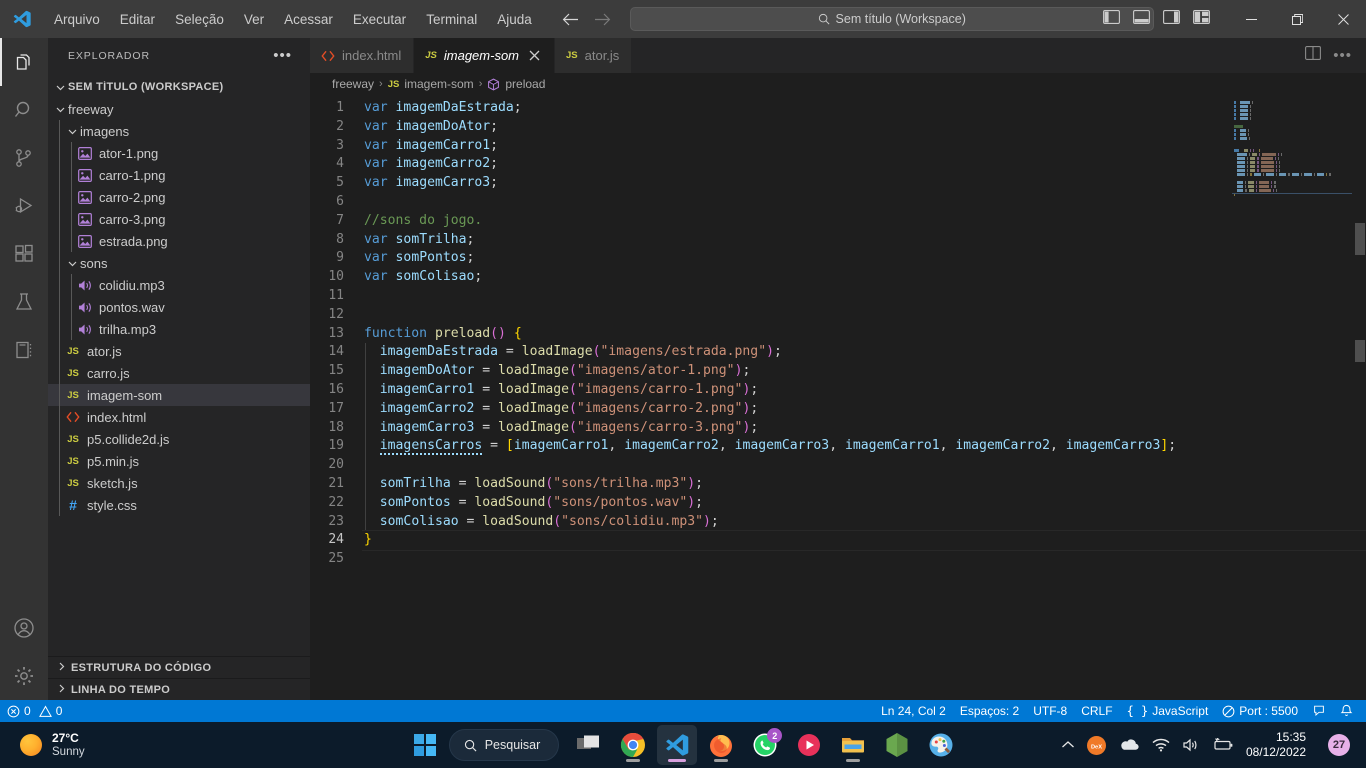  What do you see at coordinates (179, 329) in the screenshot?
I see `tree-item-trilha-mp3: trilha.mp3` at bounding box center [179, 329].